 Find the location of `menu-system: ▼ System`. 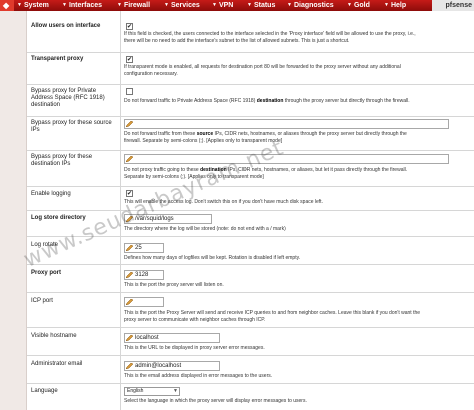

menu-system: ▼ System is located at coordinates (33, 5).